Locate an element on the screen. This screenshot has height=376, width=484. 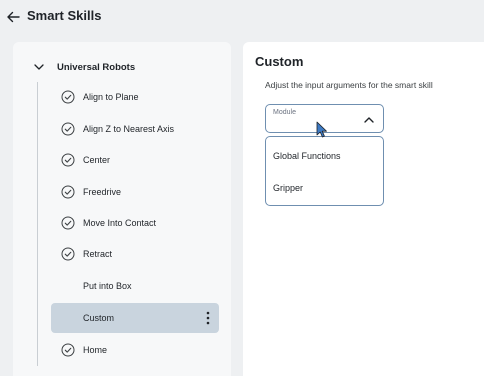
skill-label: Custom is located at coordinates (99, 318).